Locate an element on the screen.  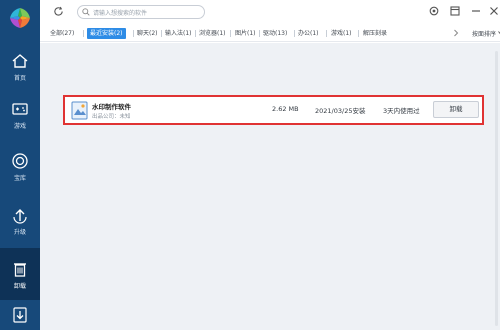
close-icon is located at coordinates (494, 11).